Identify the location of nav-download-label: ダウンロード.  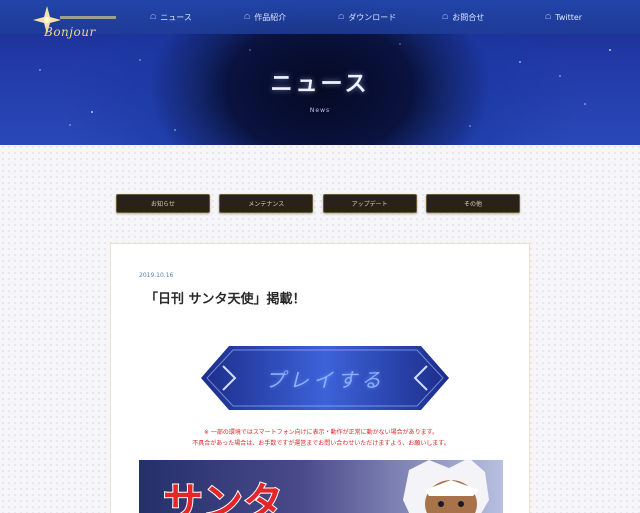
(372, 17).